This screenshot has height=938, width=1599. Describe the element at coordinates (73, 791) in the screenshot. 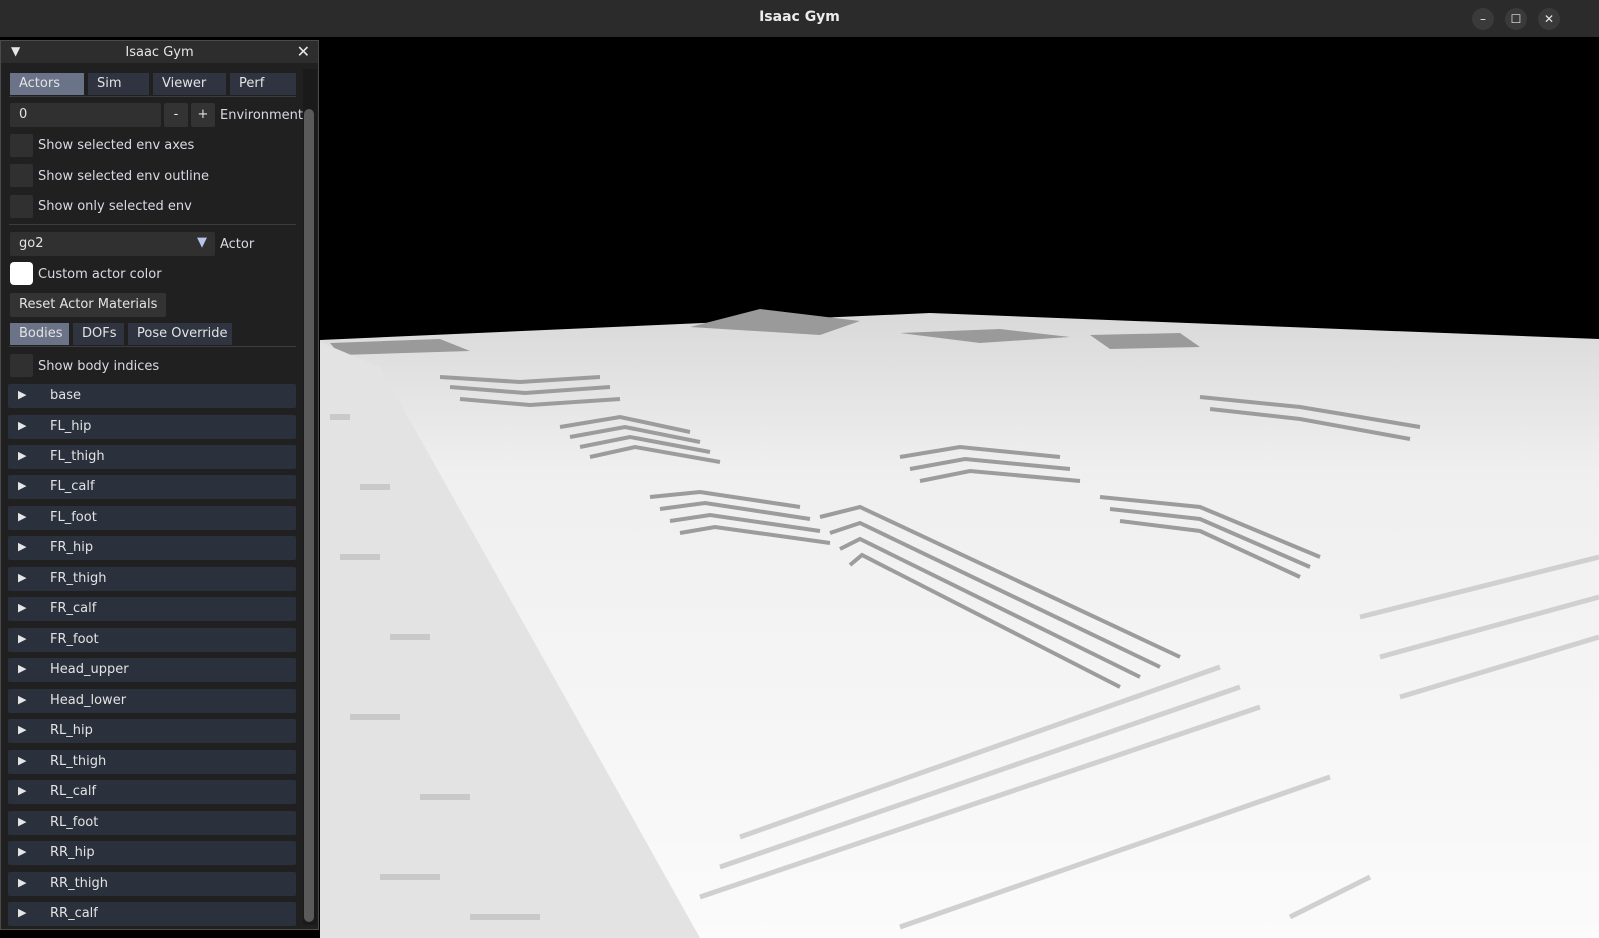

I see `tree-node-label: RL_calf` at that location.